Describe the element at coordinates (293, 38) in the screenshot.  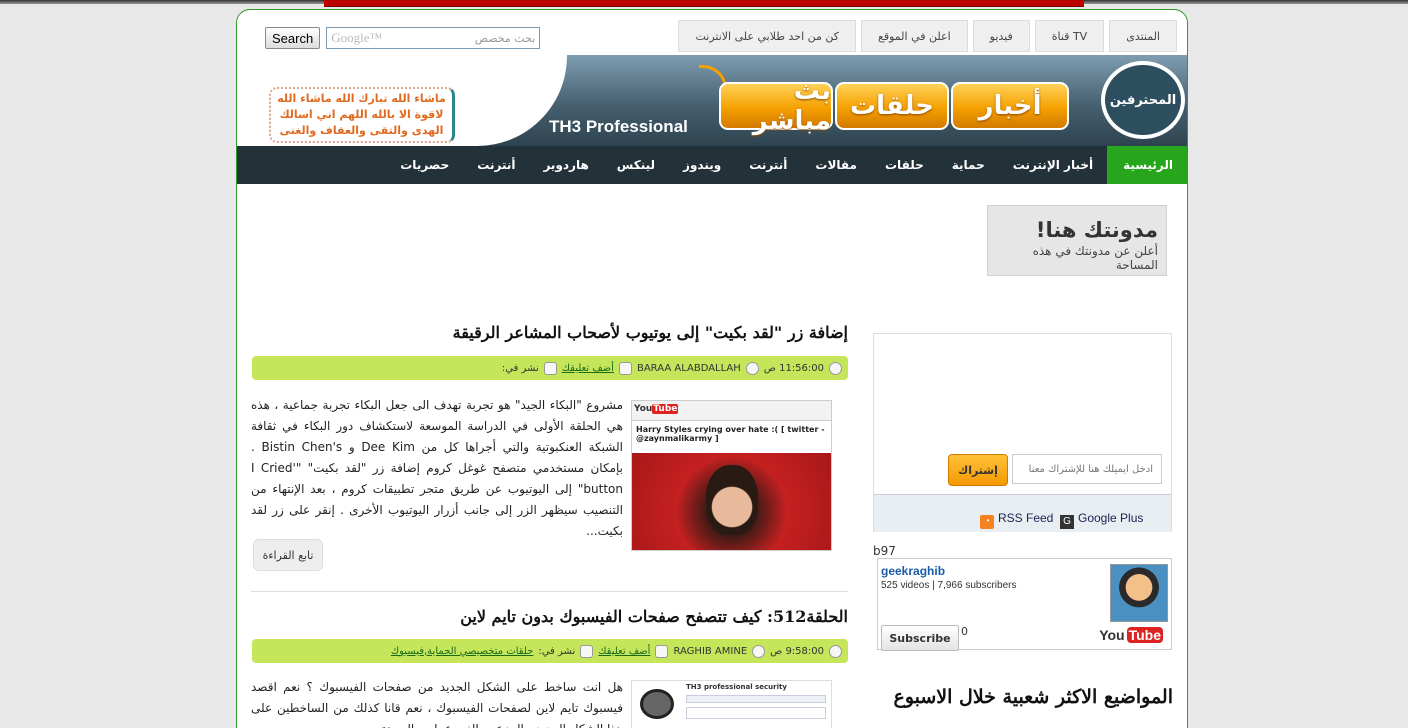
I see `search-button: Search` at that location.